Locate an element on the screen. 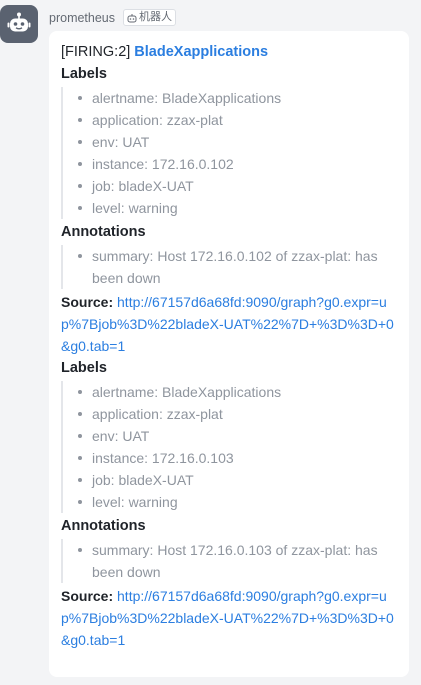 This screenshot has width=421, height=685. label-item: instance: 172.16.0.103 is located at coordinates (233, 458).